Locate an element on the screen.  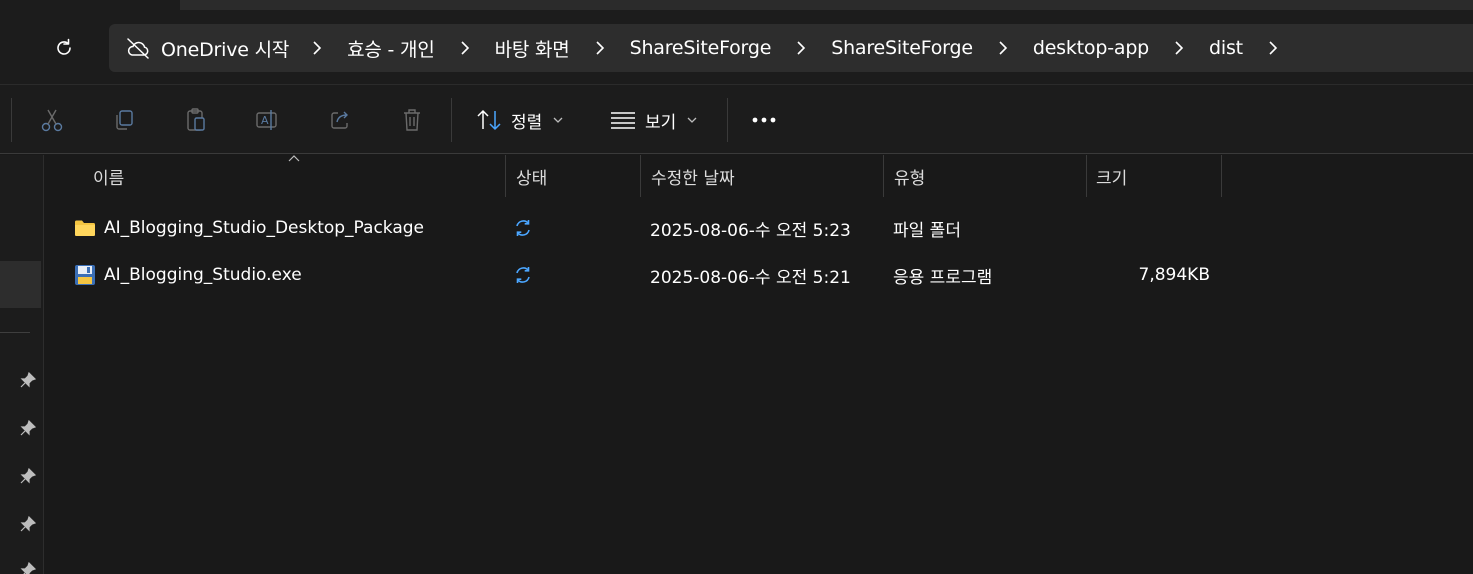
breadcrumb-label: desktop-app is located at coordinates (1091, 48).